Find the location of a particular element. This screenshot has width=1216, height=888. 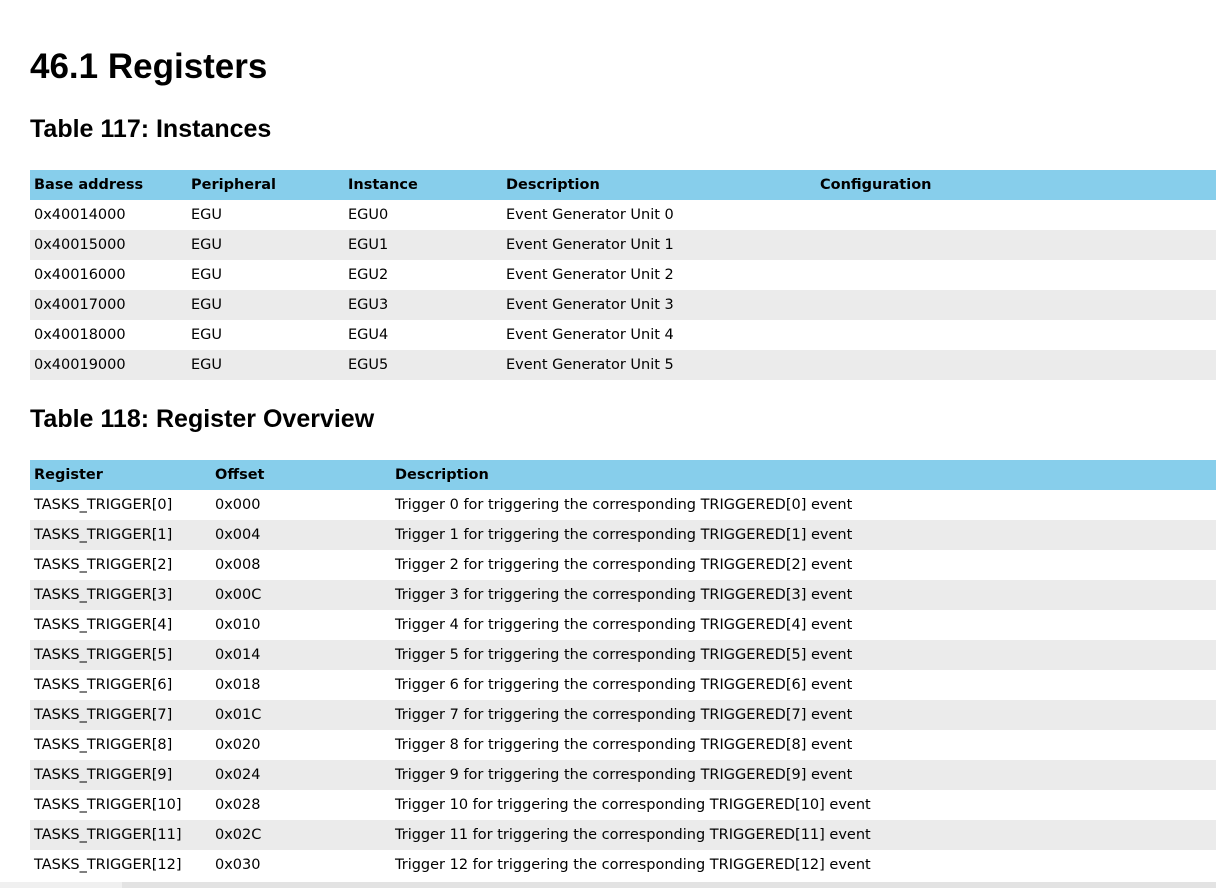

description-cell: Event Generator Unit 3 is located at coordinates (659, 305).